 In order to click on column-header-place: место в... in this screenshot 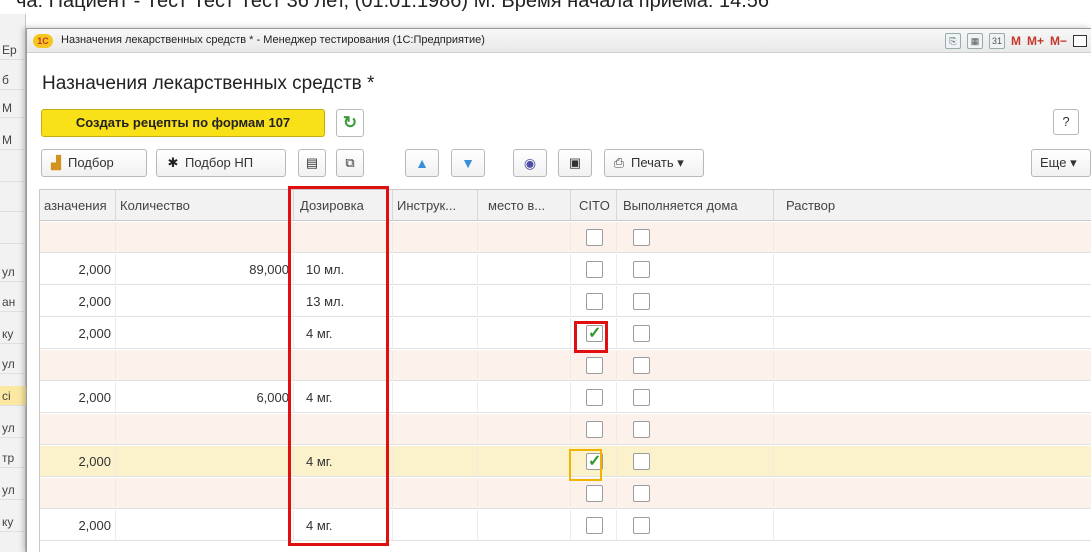, I will do `click(524, 205)`.